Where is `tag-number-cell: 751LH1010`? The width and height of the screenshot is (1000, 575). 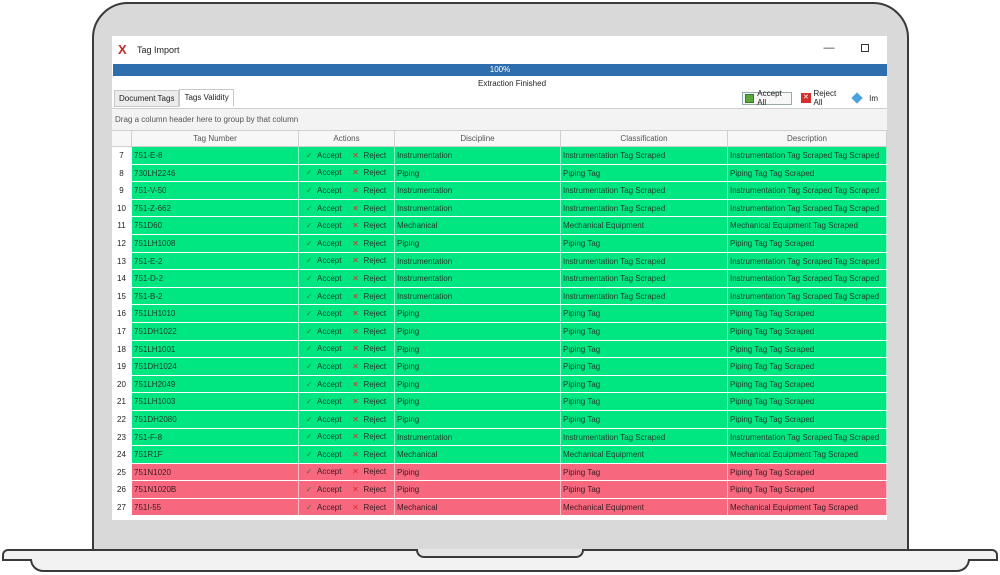 tag-number-cell: 751LH1010 is located at coordinates (215, 313).